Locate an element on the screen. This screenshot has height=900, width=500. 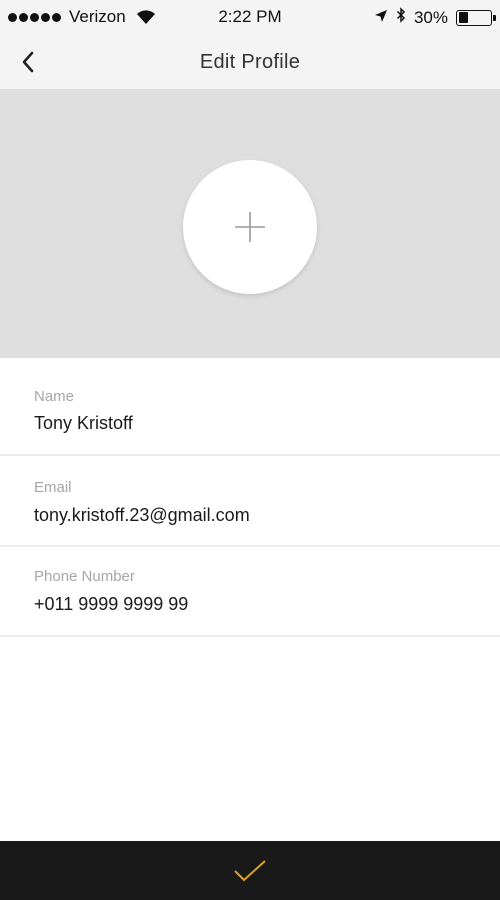
battery-percent: 30% is located at coordinates (430, 17).